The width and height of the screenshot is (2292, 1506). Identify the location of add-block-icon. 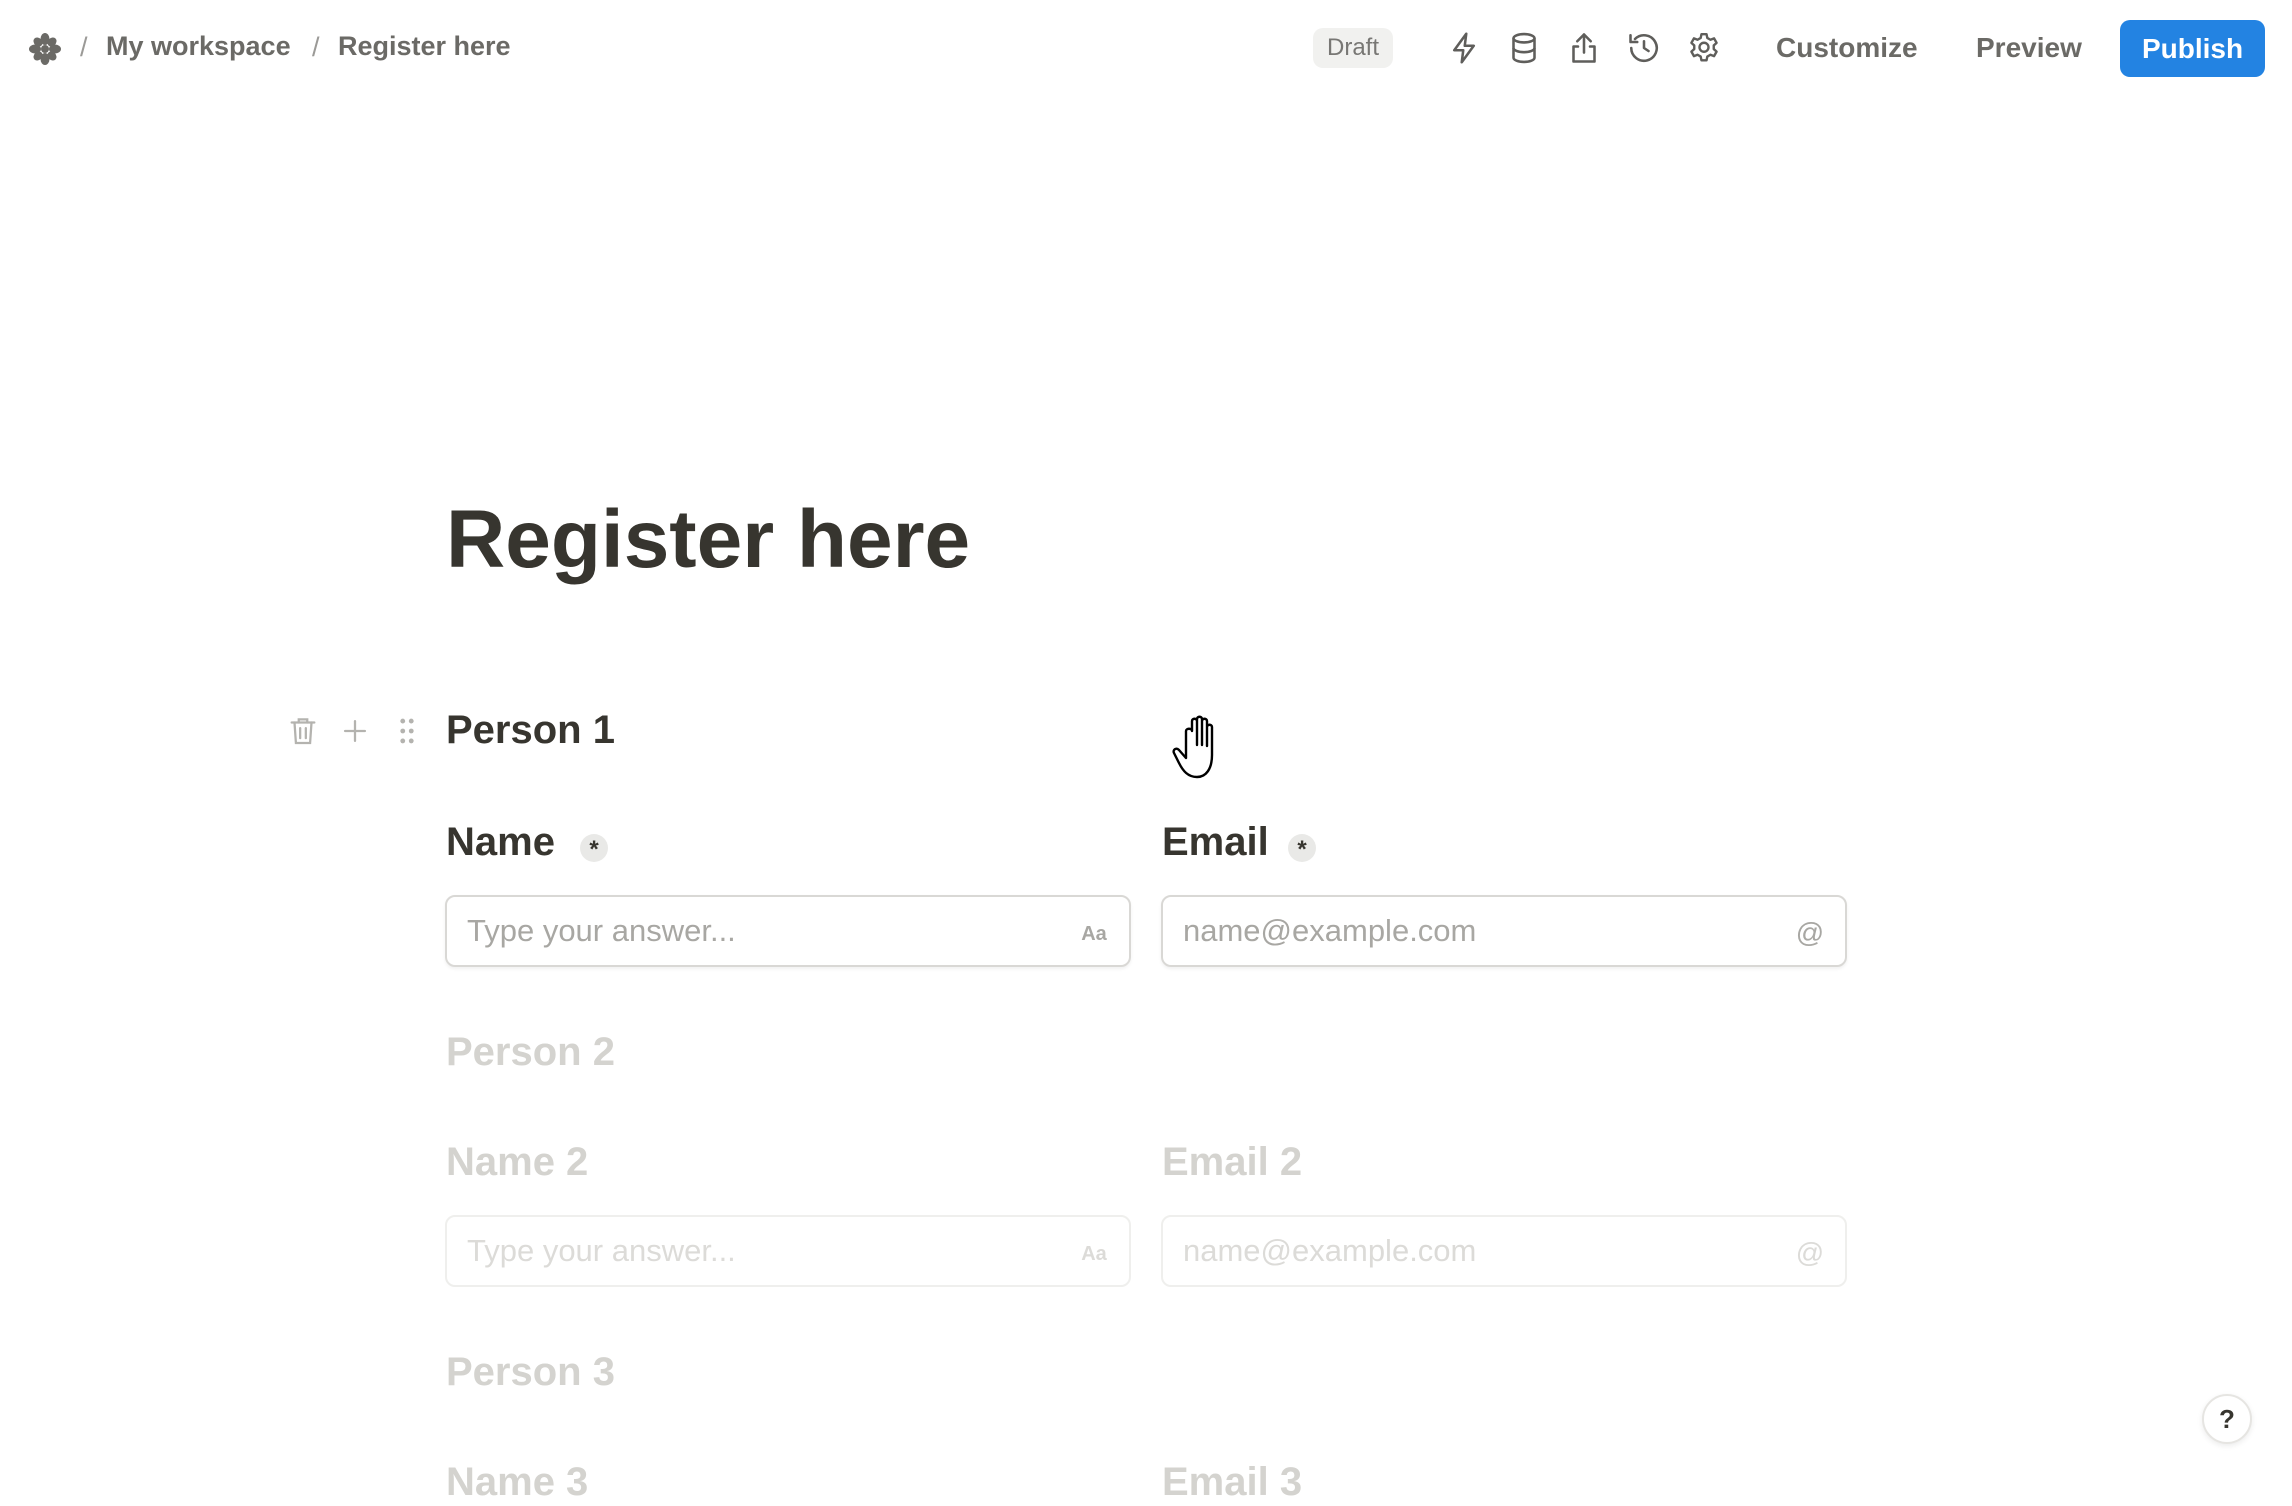
(355, 731).